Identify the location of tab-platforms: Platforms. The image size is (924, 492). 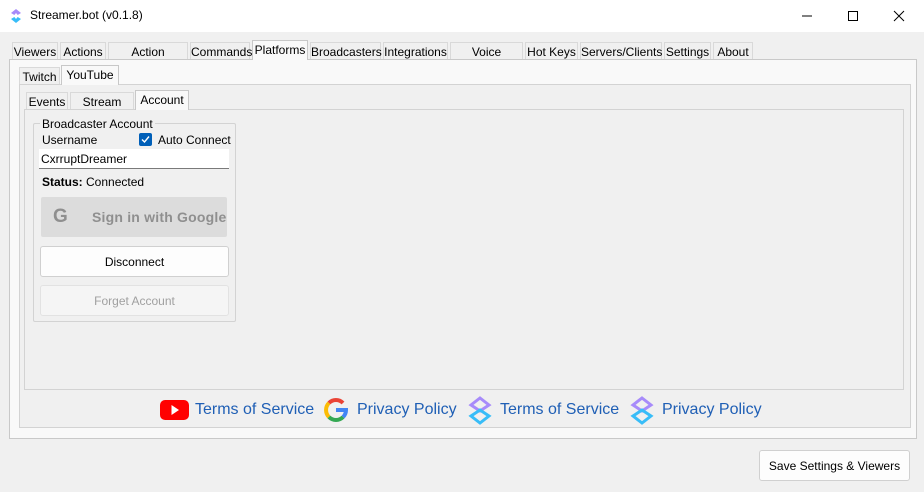
(280, 50).